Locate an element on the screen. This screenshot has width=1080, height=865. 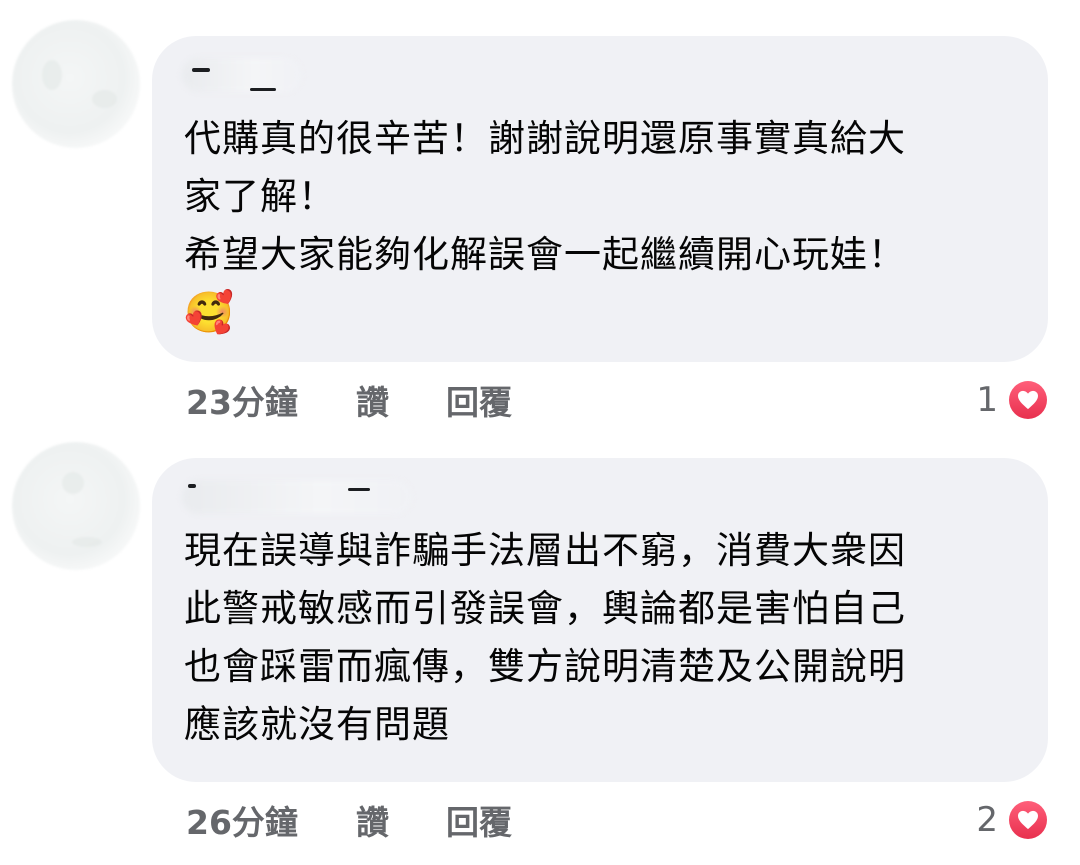
comment-line: 希望大家能夠化解誤會一起繼續開心玩娃！ is located at coordinates (545, 254).